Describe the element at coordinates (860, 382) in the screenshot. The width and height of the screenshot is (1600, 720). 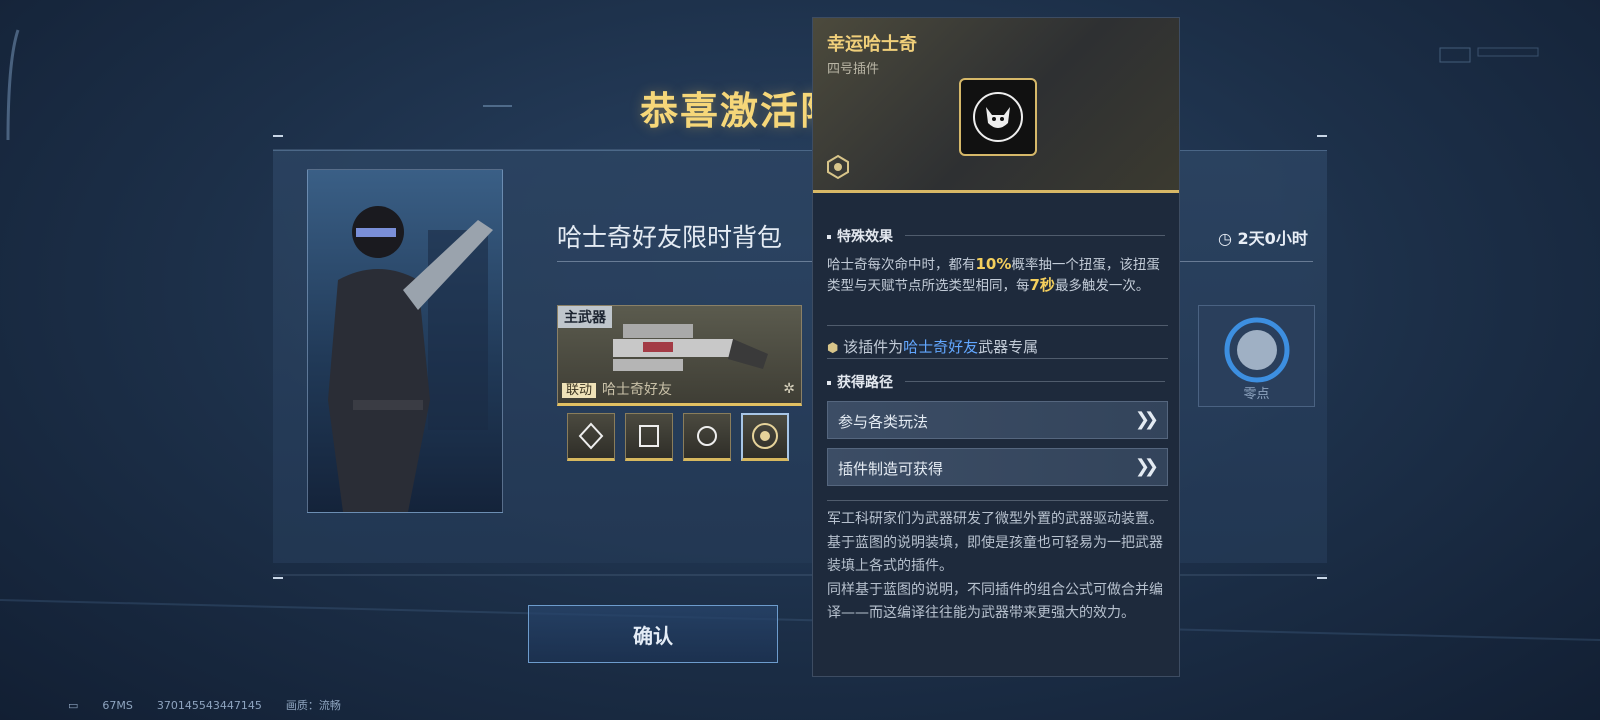
I see `route-section-title: 获得路径` at that location.